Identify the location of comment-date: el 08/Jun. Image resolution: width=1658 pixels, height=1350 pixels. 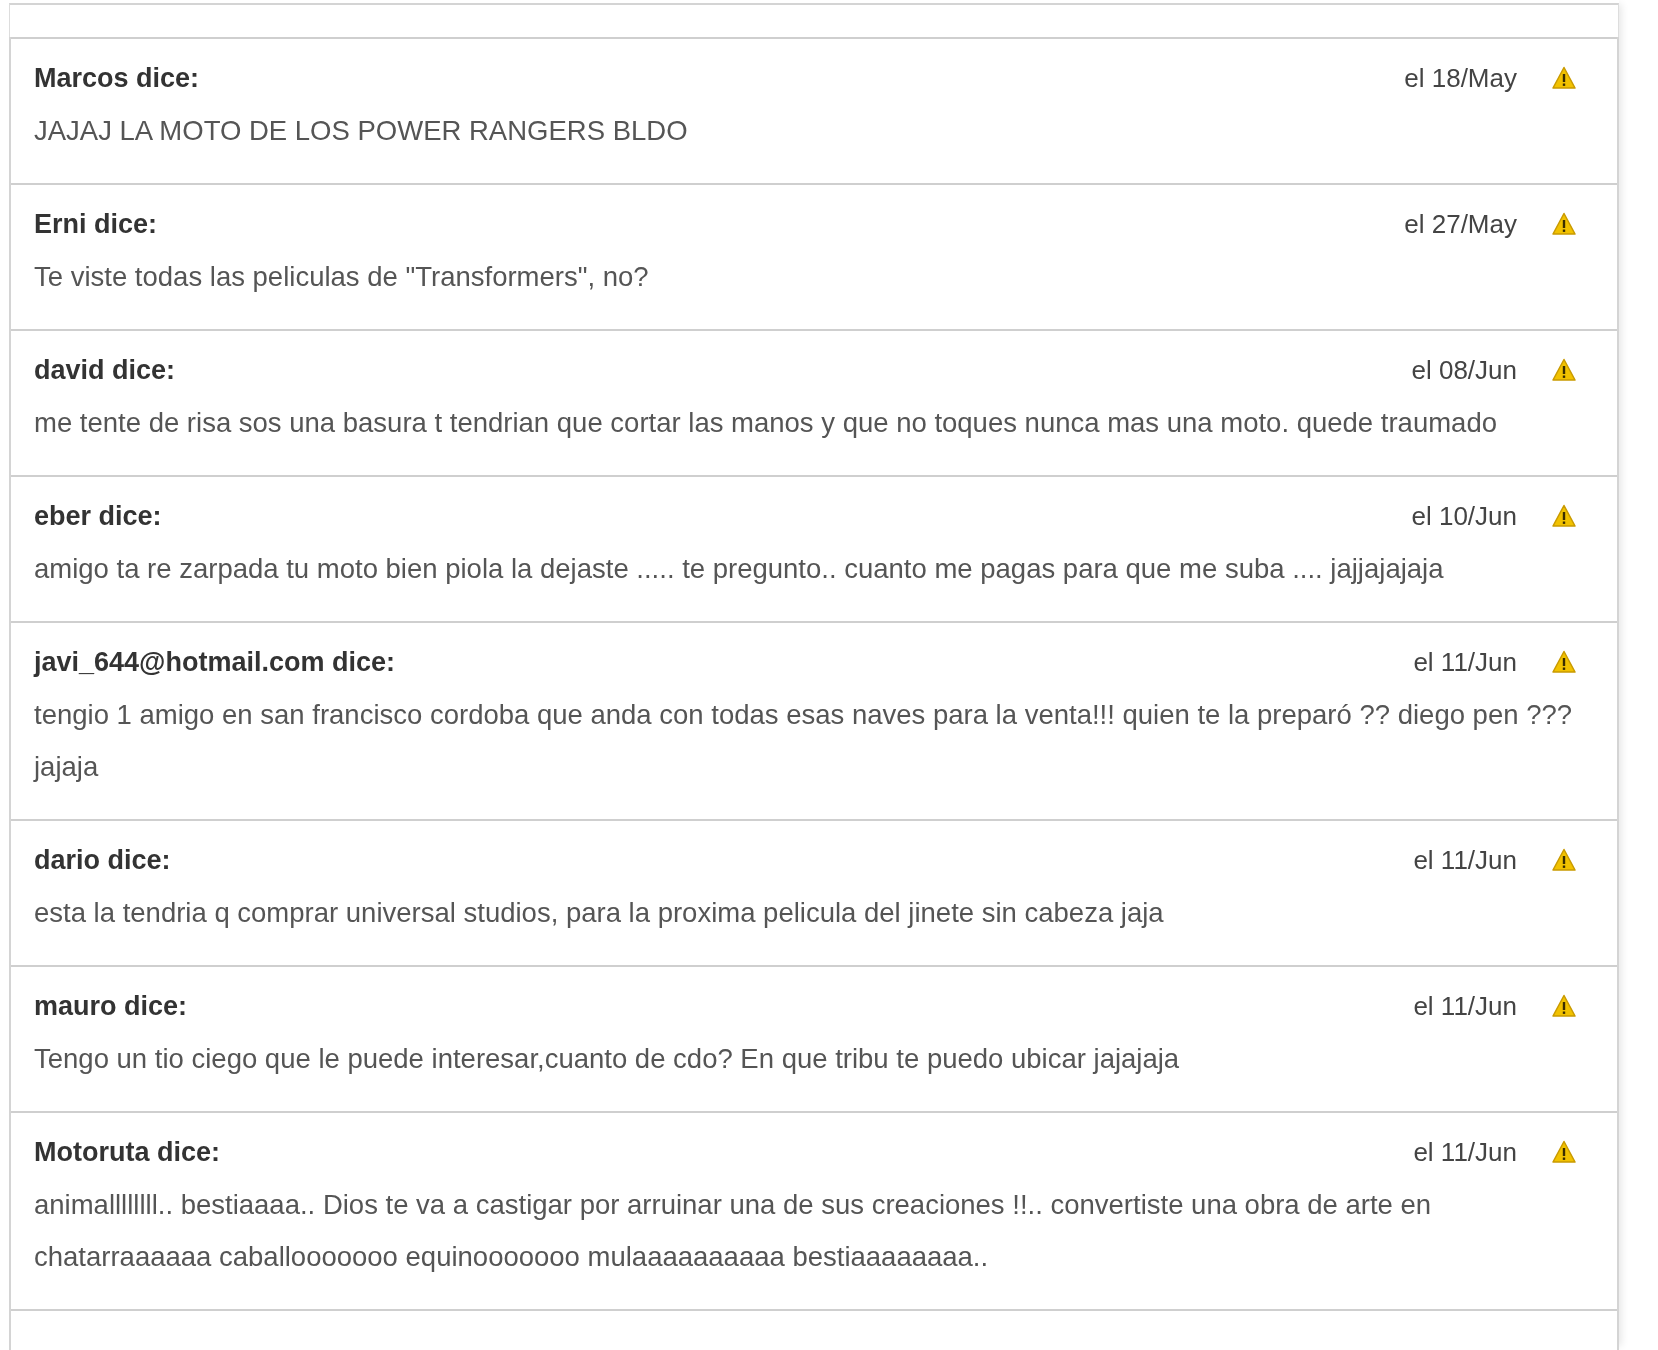
(1464, 370).